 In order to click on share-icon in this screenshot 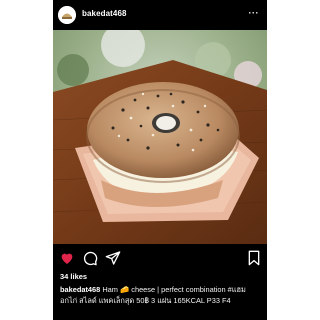, I will do `click(113, 260)`.